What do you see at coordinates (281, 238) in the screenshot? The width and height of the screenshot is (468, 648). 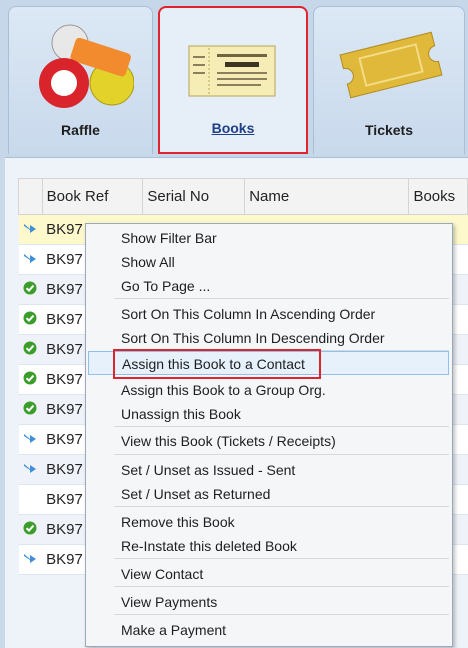 I see `menu-item-show-filter-bar: Show Filter Bar` at bounding box center [281, 238].